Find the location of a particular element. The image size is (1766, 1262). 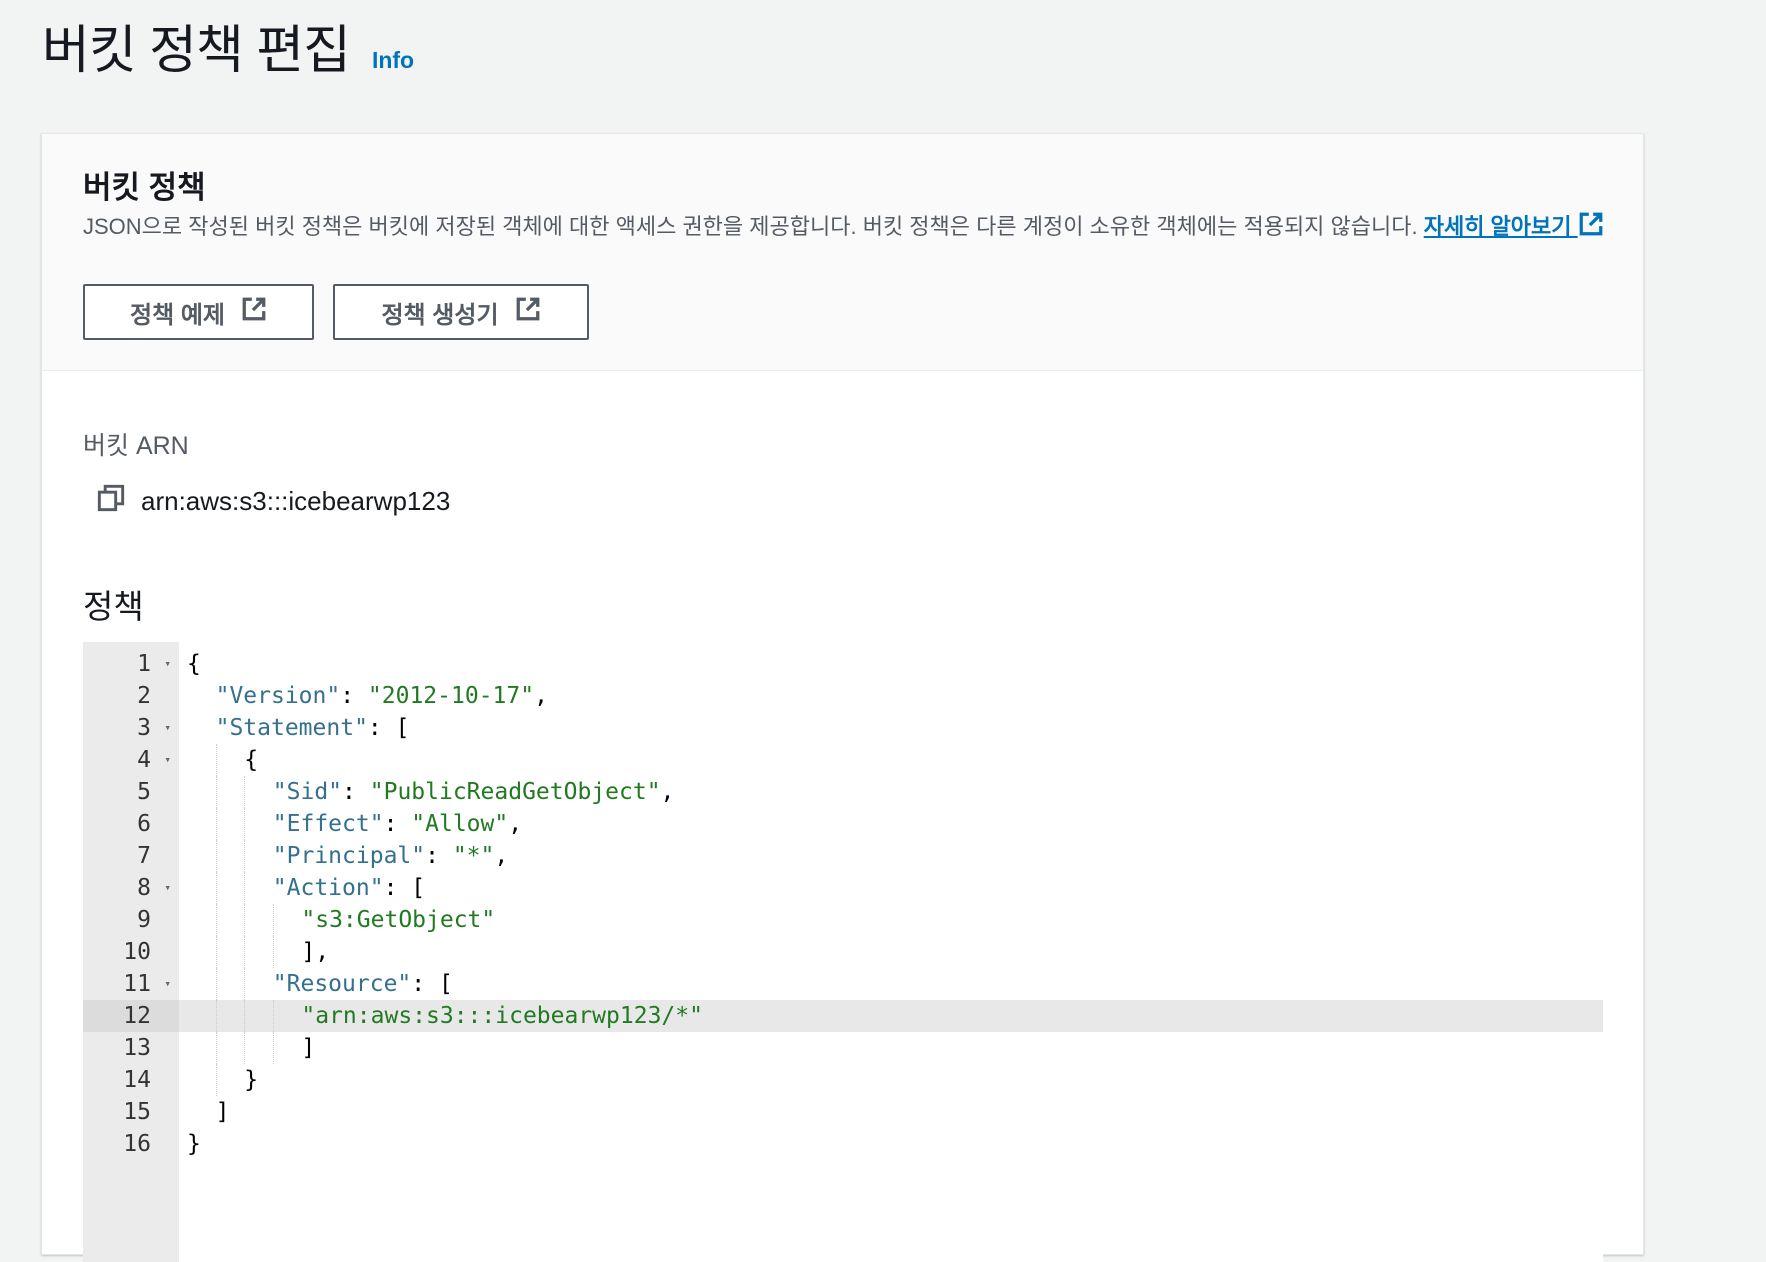

policy-generator-button: 정책 생성기 is located at coordinates (461, 312).